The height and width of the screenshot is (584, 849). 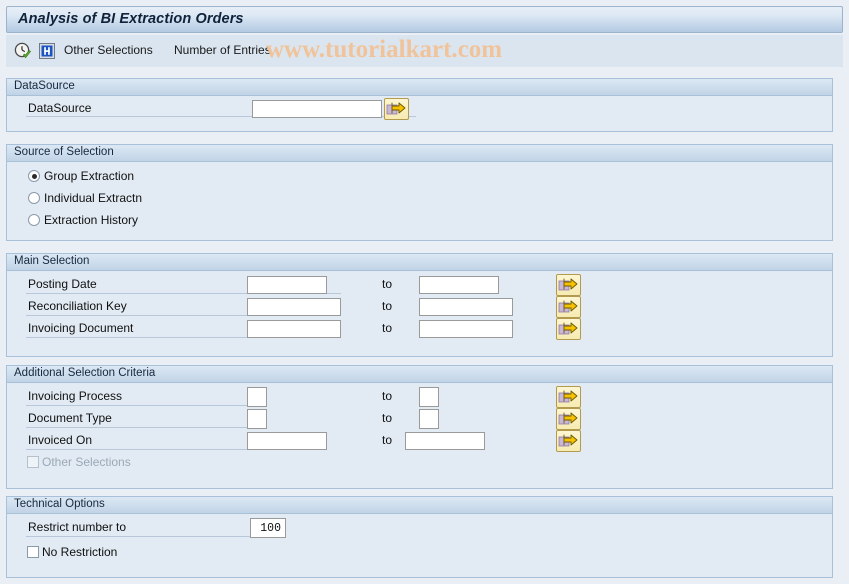 What do you see at coordinates (47, 51) in the screenshot?
I see `info-icon` at bounding box center [47, 51].